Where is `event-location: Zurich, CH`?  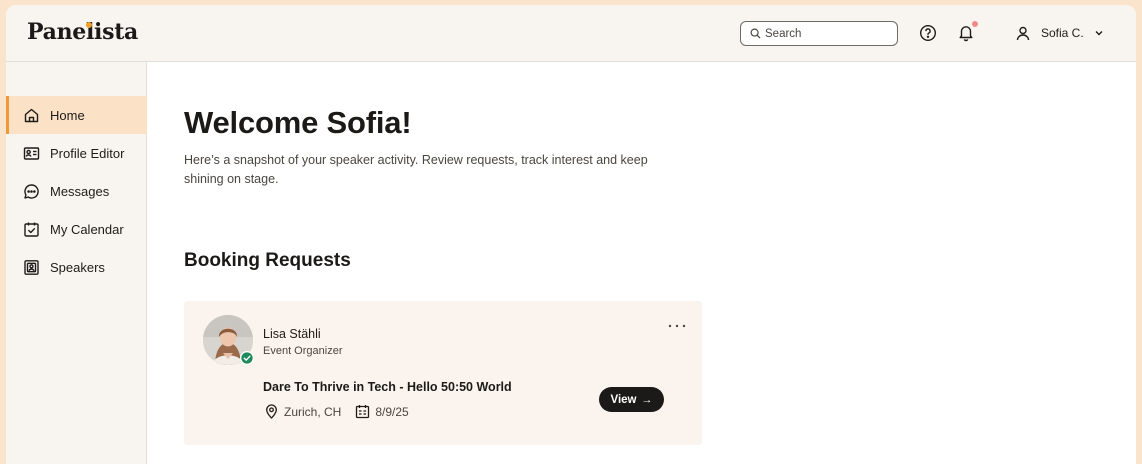 event-location: Zurich, CH is located at coordinates (313, 411).